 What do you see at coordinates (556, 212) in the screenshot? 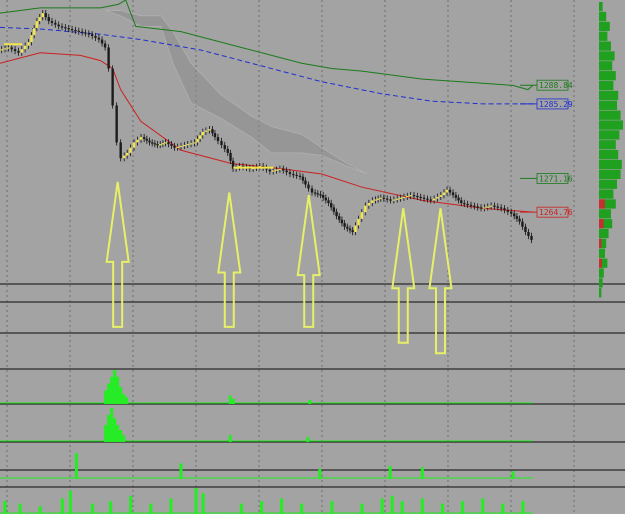
I see `price-label: 1264.76` at bounding box center [556, 212].